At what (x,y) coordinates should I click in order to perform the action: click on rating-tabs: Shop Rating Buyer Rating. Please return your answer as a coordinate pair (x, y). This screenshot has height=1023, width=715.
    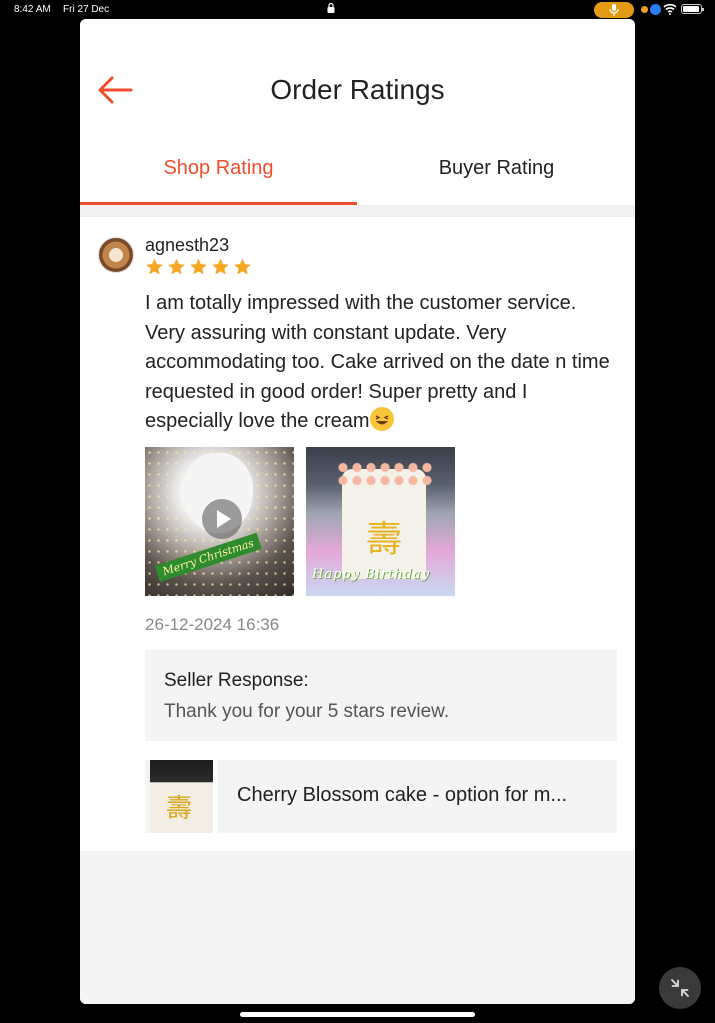
    Looking at the image, I should click on (357, 172).